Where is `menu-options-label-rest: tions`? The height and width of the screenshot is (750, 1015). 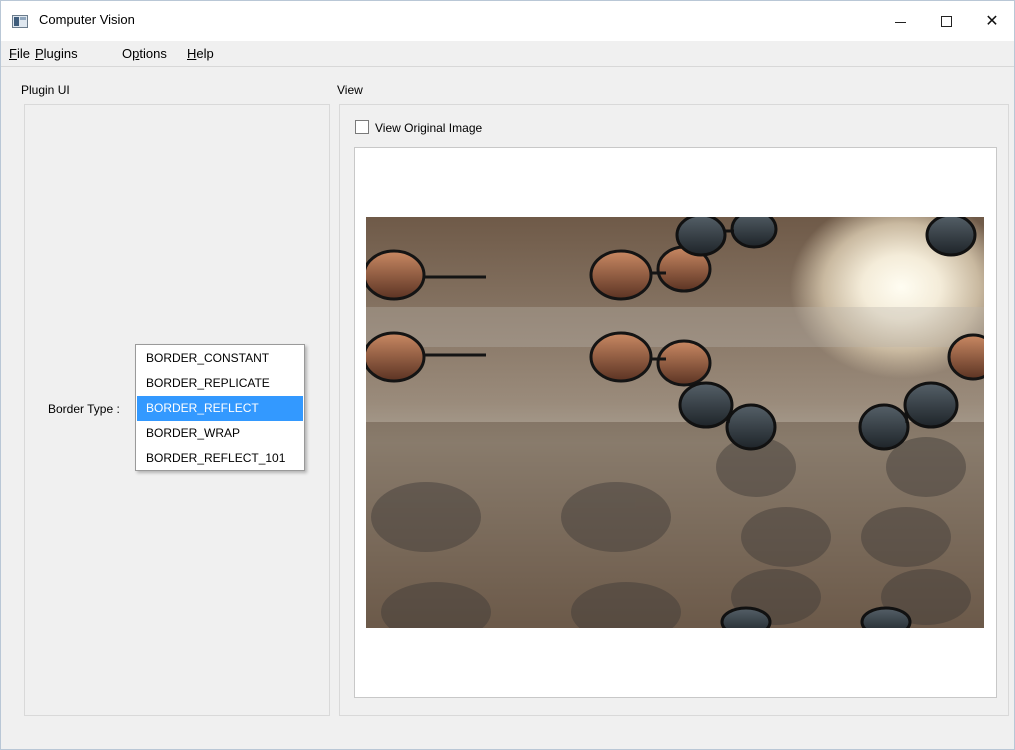 menu-options-label-rest: tions is located at coordinates (153, 53).